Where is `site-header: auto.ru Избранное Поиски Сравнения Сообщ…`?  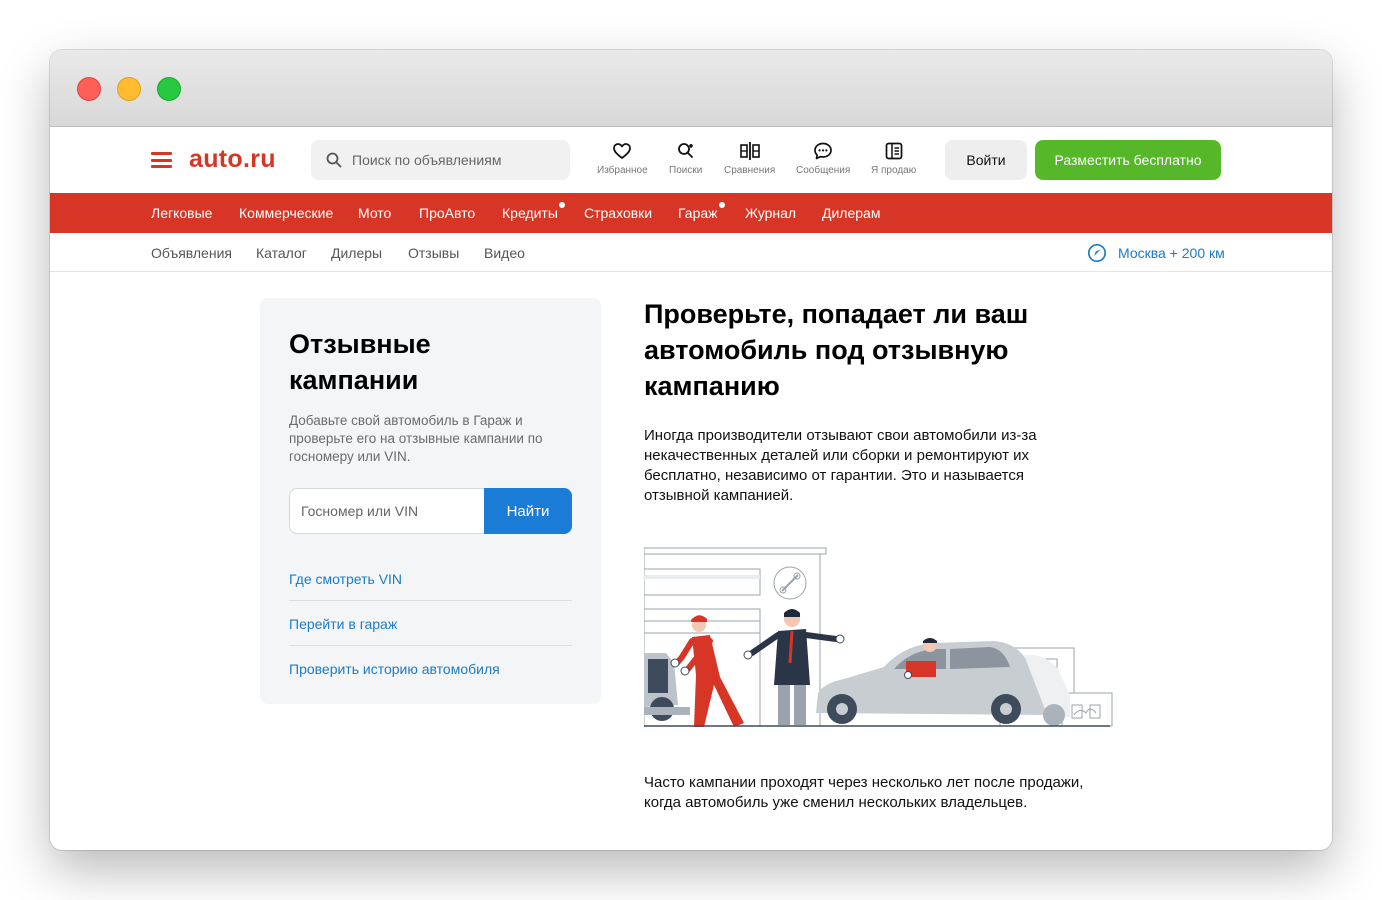
site-header: auto.ru Избранное Поиски Сравнения Сообщ… is located at coordinates (691, 160).